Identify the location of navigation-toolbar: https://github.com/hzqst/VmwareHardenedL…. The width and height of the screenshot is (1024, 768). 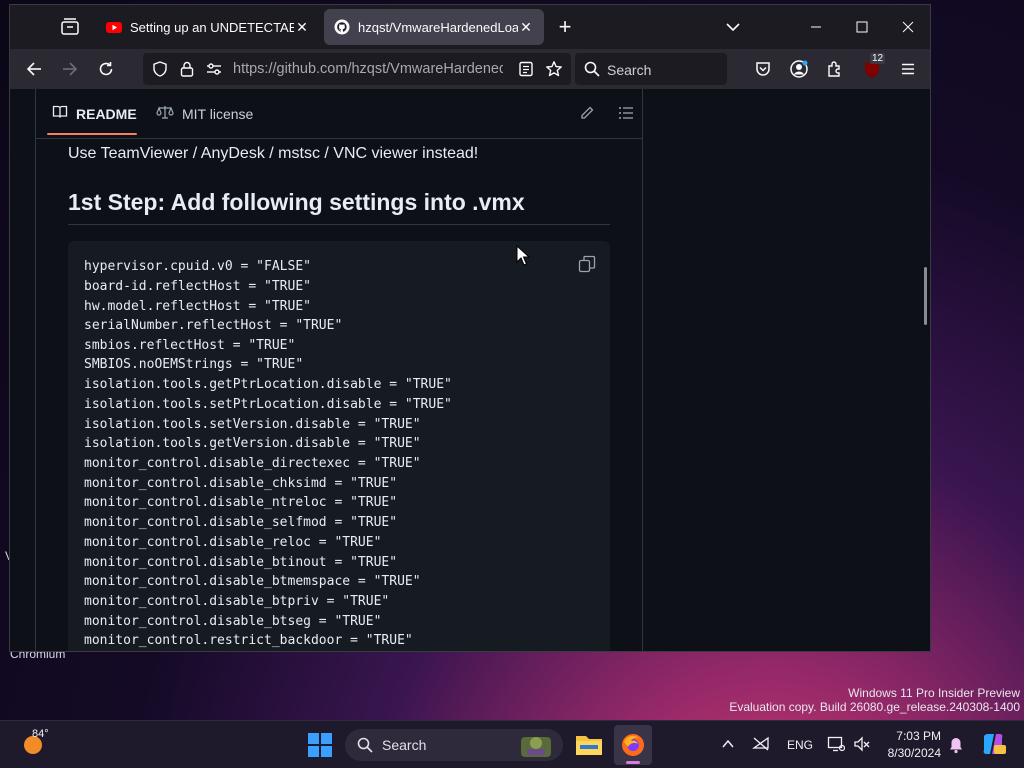
(470, 69).